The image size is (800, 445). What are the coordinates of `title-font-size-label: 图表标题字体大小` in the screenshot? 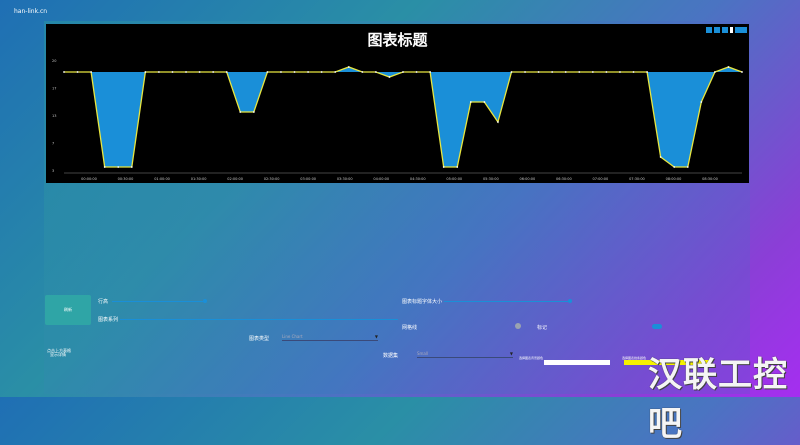 It's located at (422, 302).